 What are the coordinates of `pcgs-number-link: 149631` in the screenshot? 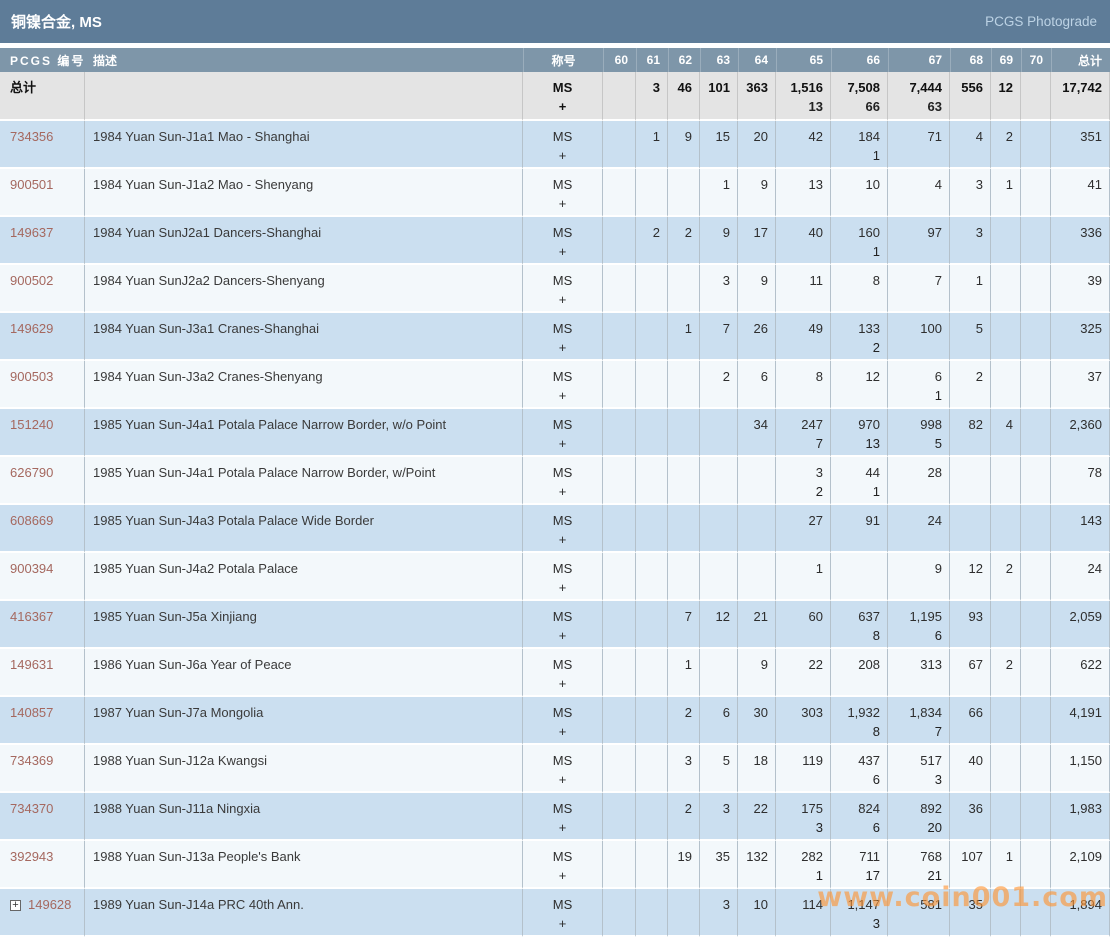 It's located at (31, 664).